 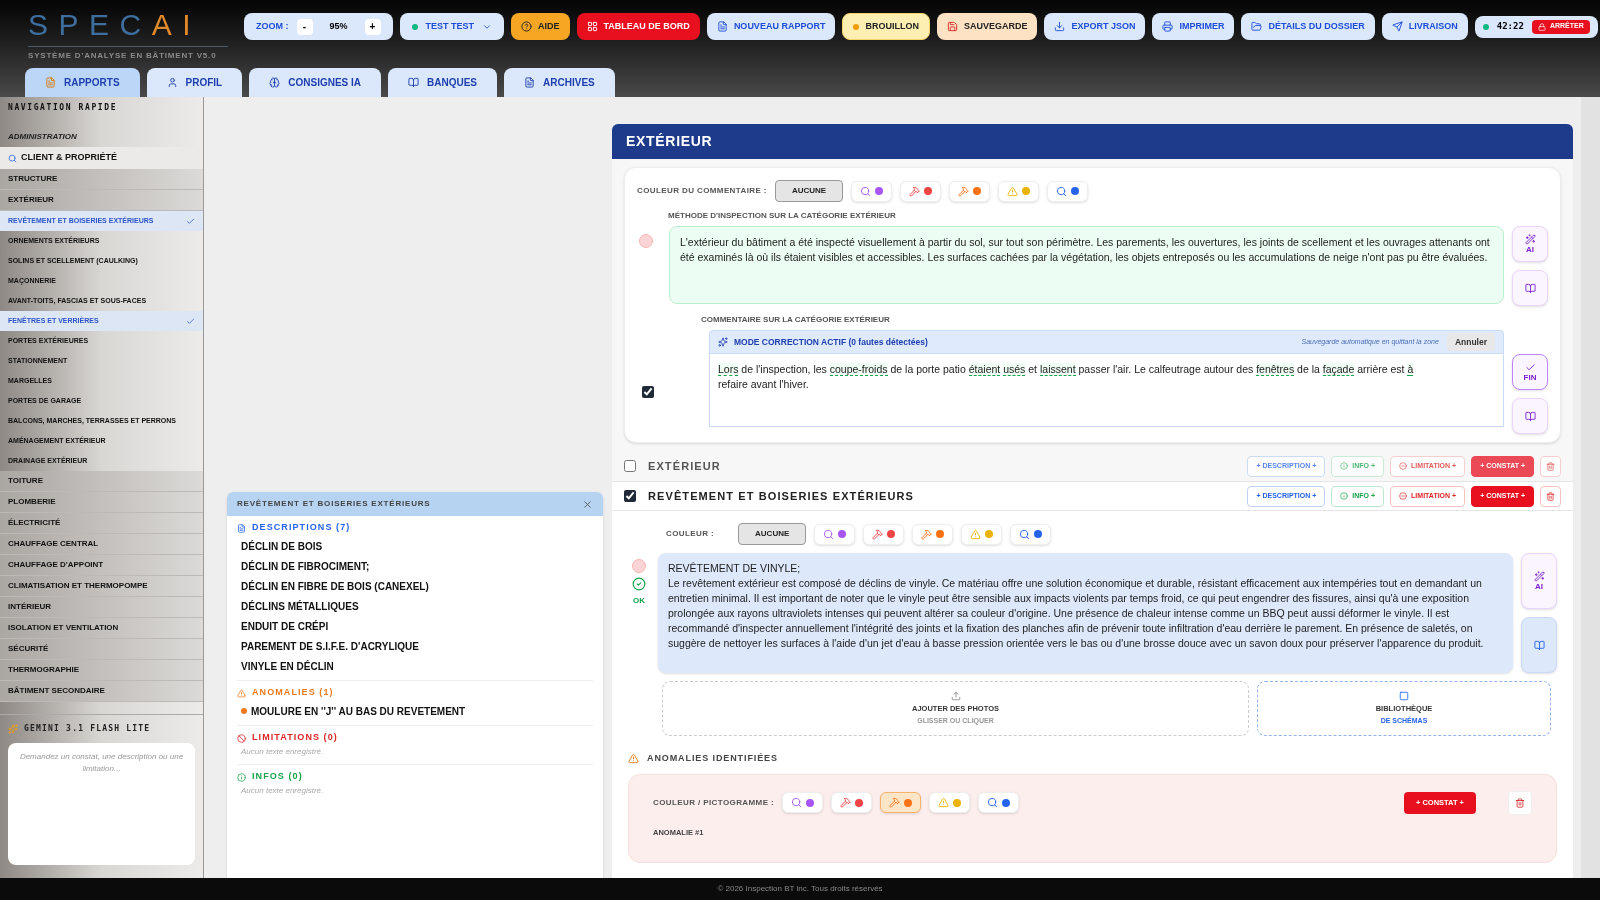 What do you see at coordinates (723, 342) in the screenshot?
I see `sparkle-icon` at bounding box center [723, 342].